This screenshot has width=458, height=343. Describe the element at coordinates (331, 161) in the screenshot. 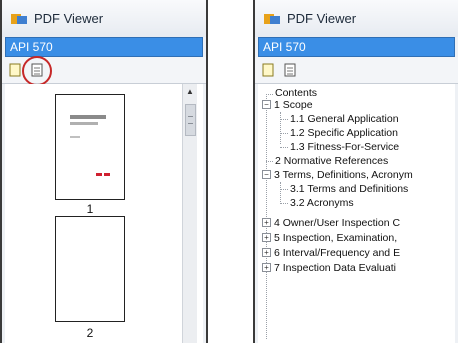

I see `tree-item: 2 Normative References` at that location.